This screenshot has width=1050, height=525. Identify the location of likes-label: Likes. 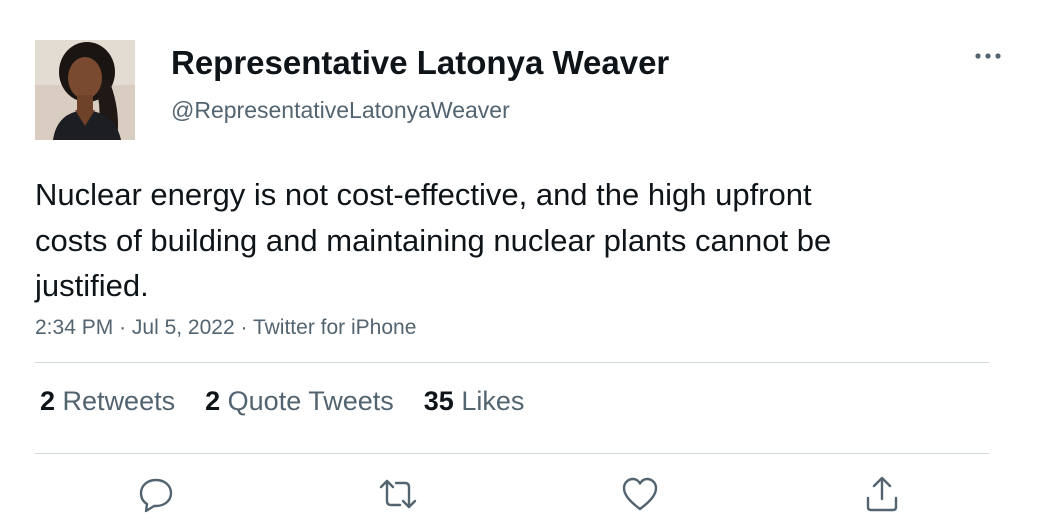
(493, 401).